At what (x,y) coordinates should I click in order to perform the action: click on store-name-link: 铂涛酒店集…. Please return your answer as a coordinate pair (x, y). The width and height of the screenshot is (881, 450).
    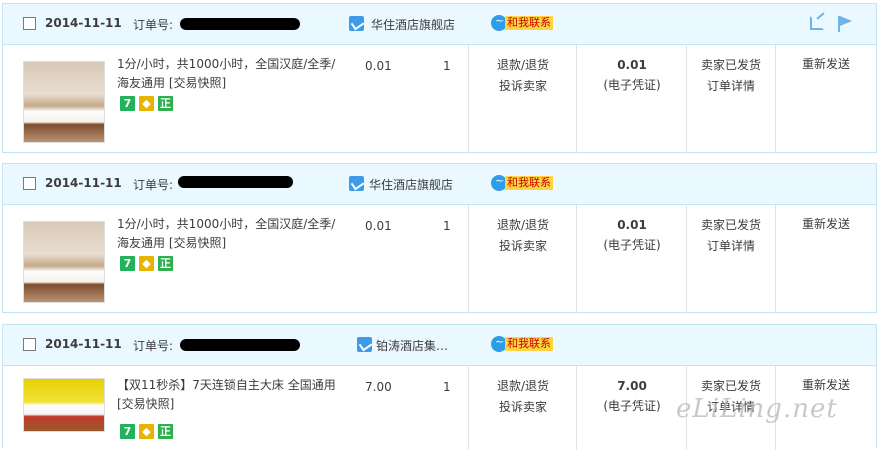
    Looking at the image, I should click on (412, 345).